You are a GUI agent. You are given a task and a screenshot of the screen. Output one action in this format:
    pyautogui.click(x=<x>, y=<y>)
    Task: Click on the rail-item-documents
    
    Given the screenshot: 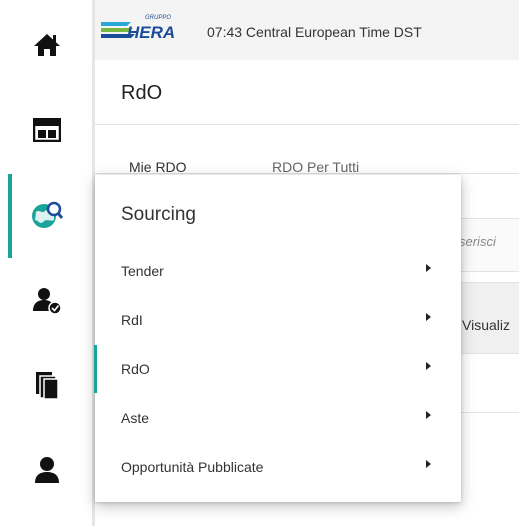 What is the action you would take?
    pyautogui.click(x=47, y=385)
    